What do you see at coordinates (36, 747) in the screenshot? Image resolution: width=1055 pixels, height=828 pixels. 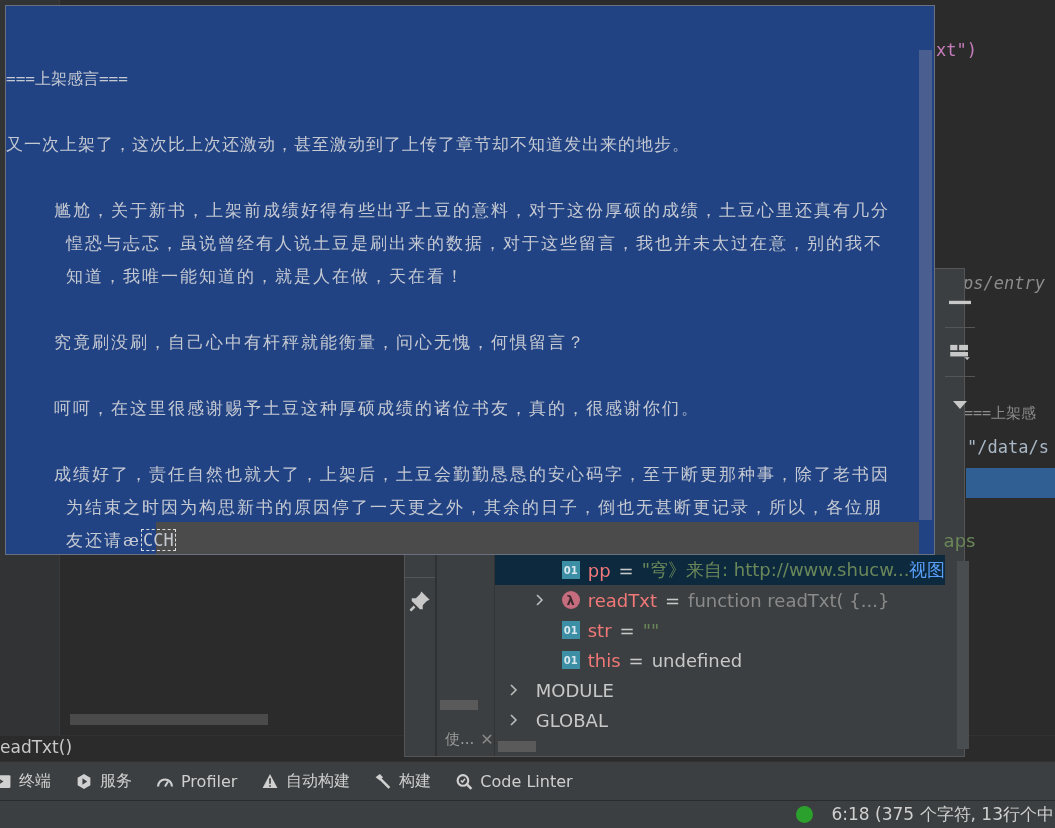 I see `breadcrumb: eadTxt()` at bounding box center [36, 747].